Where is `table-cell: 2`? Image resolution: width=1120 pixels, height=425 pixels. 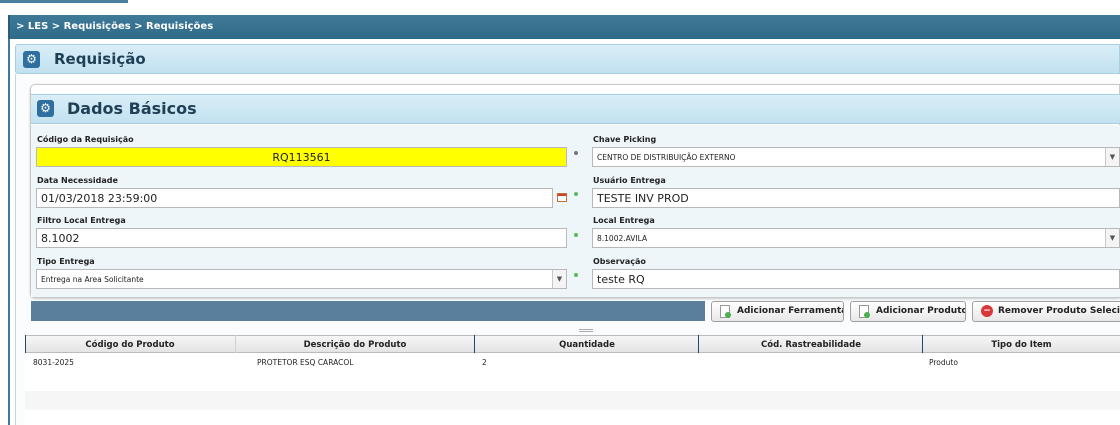 table-cell: 2 is located at coordinates (484, 362).